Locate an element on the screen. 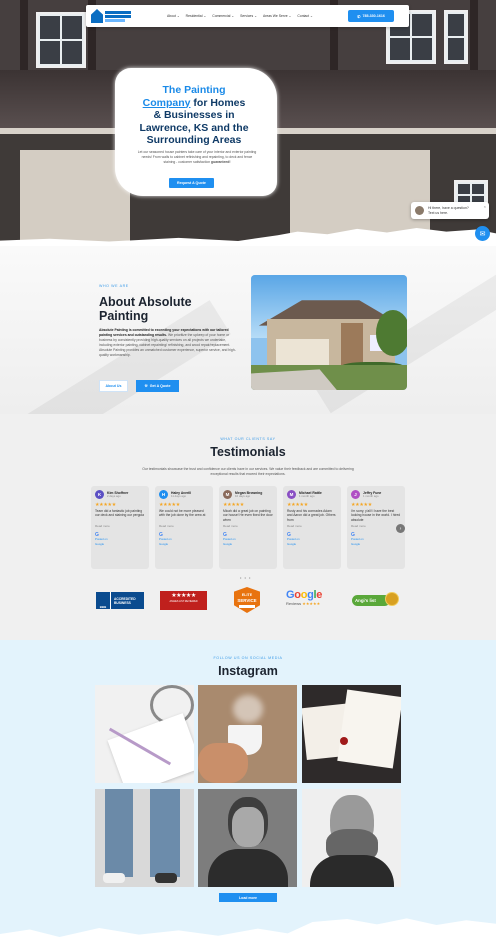  elite-service-badge: ELITE SERVICE is located at coordinates (247, 600).